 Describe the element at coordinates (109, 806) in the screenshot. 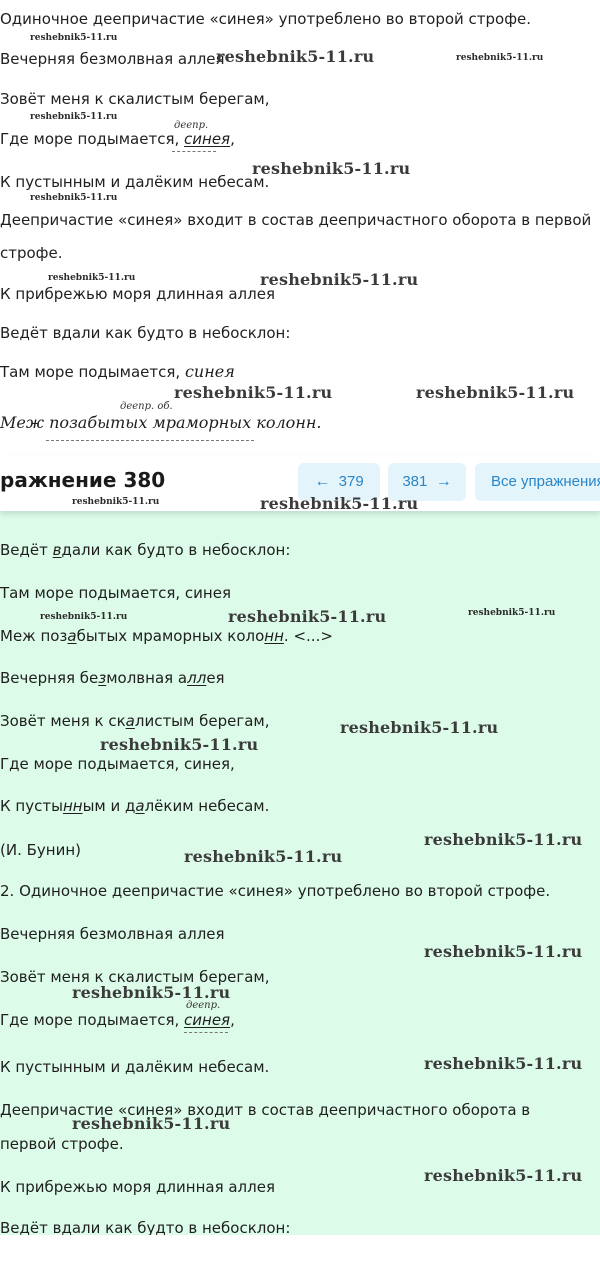

I see `text-fragment: ым и д` at that location.